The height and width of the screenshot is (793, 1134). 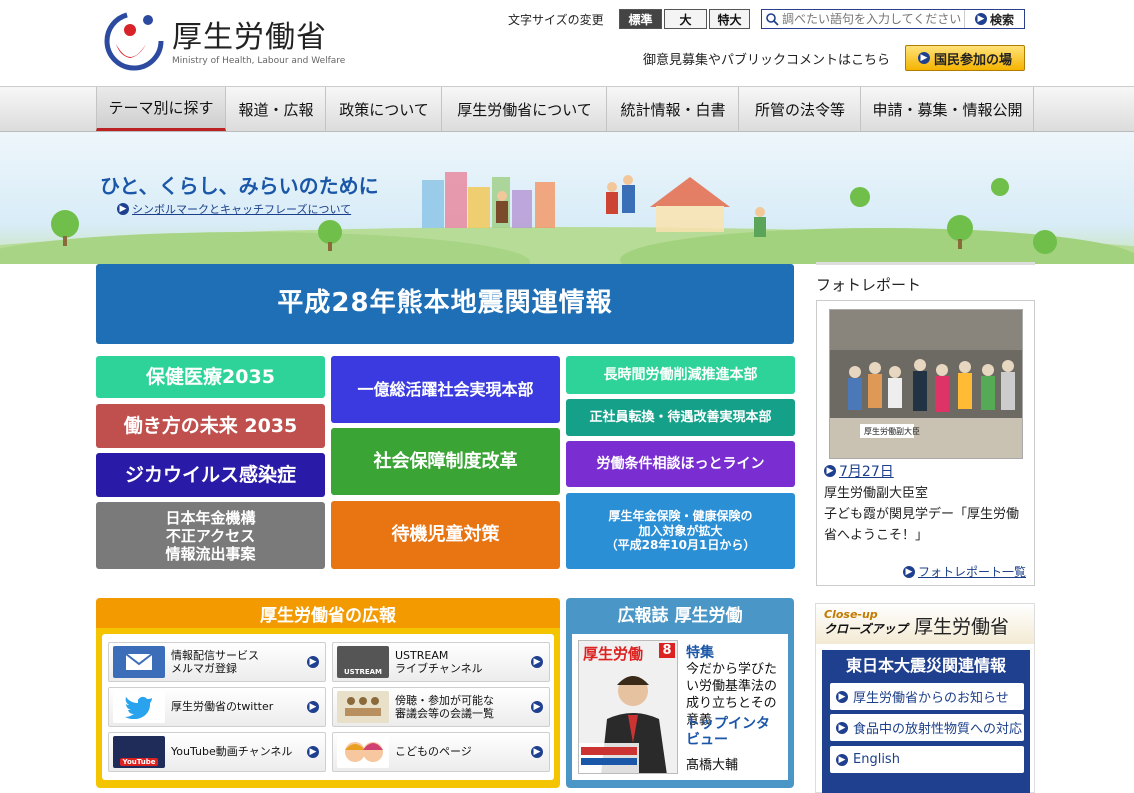 I want to click on kumamoto-earthquake-banner: 平成28年熊本地震関連情報, so click(x=445, y=304).